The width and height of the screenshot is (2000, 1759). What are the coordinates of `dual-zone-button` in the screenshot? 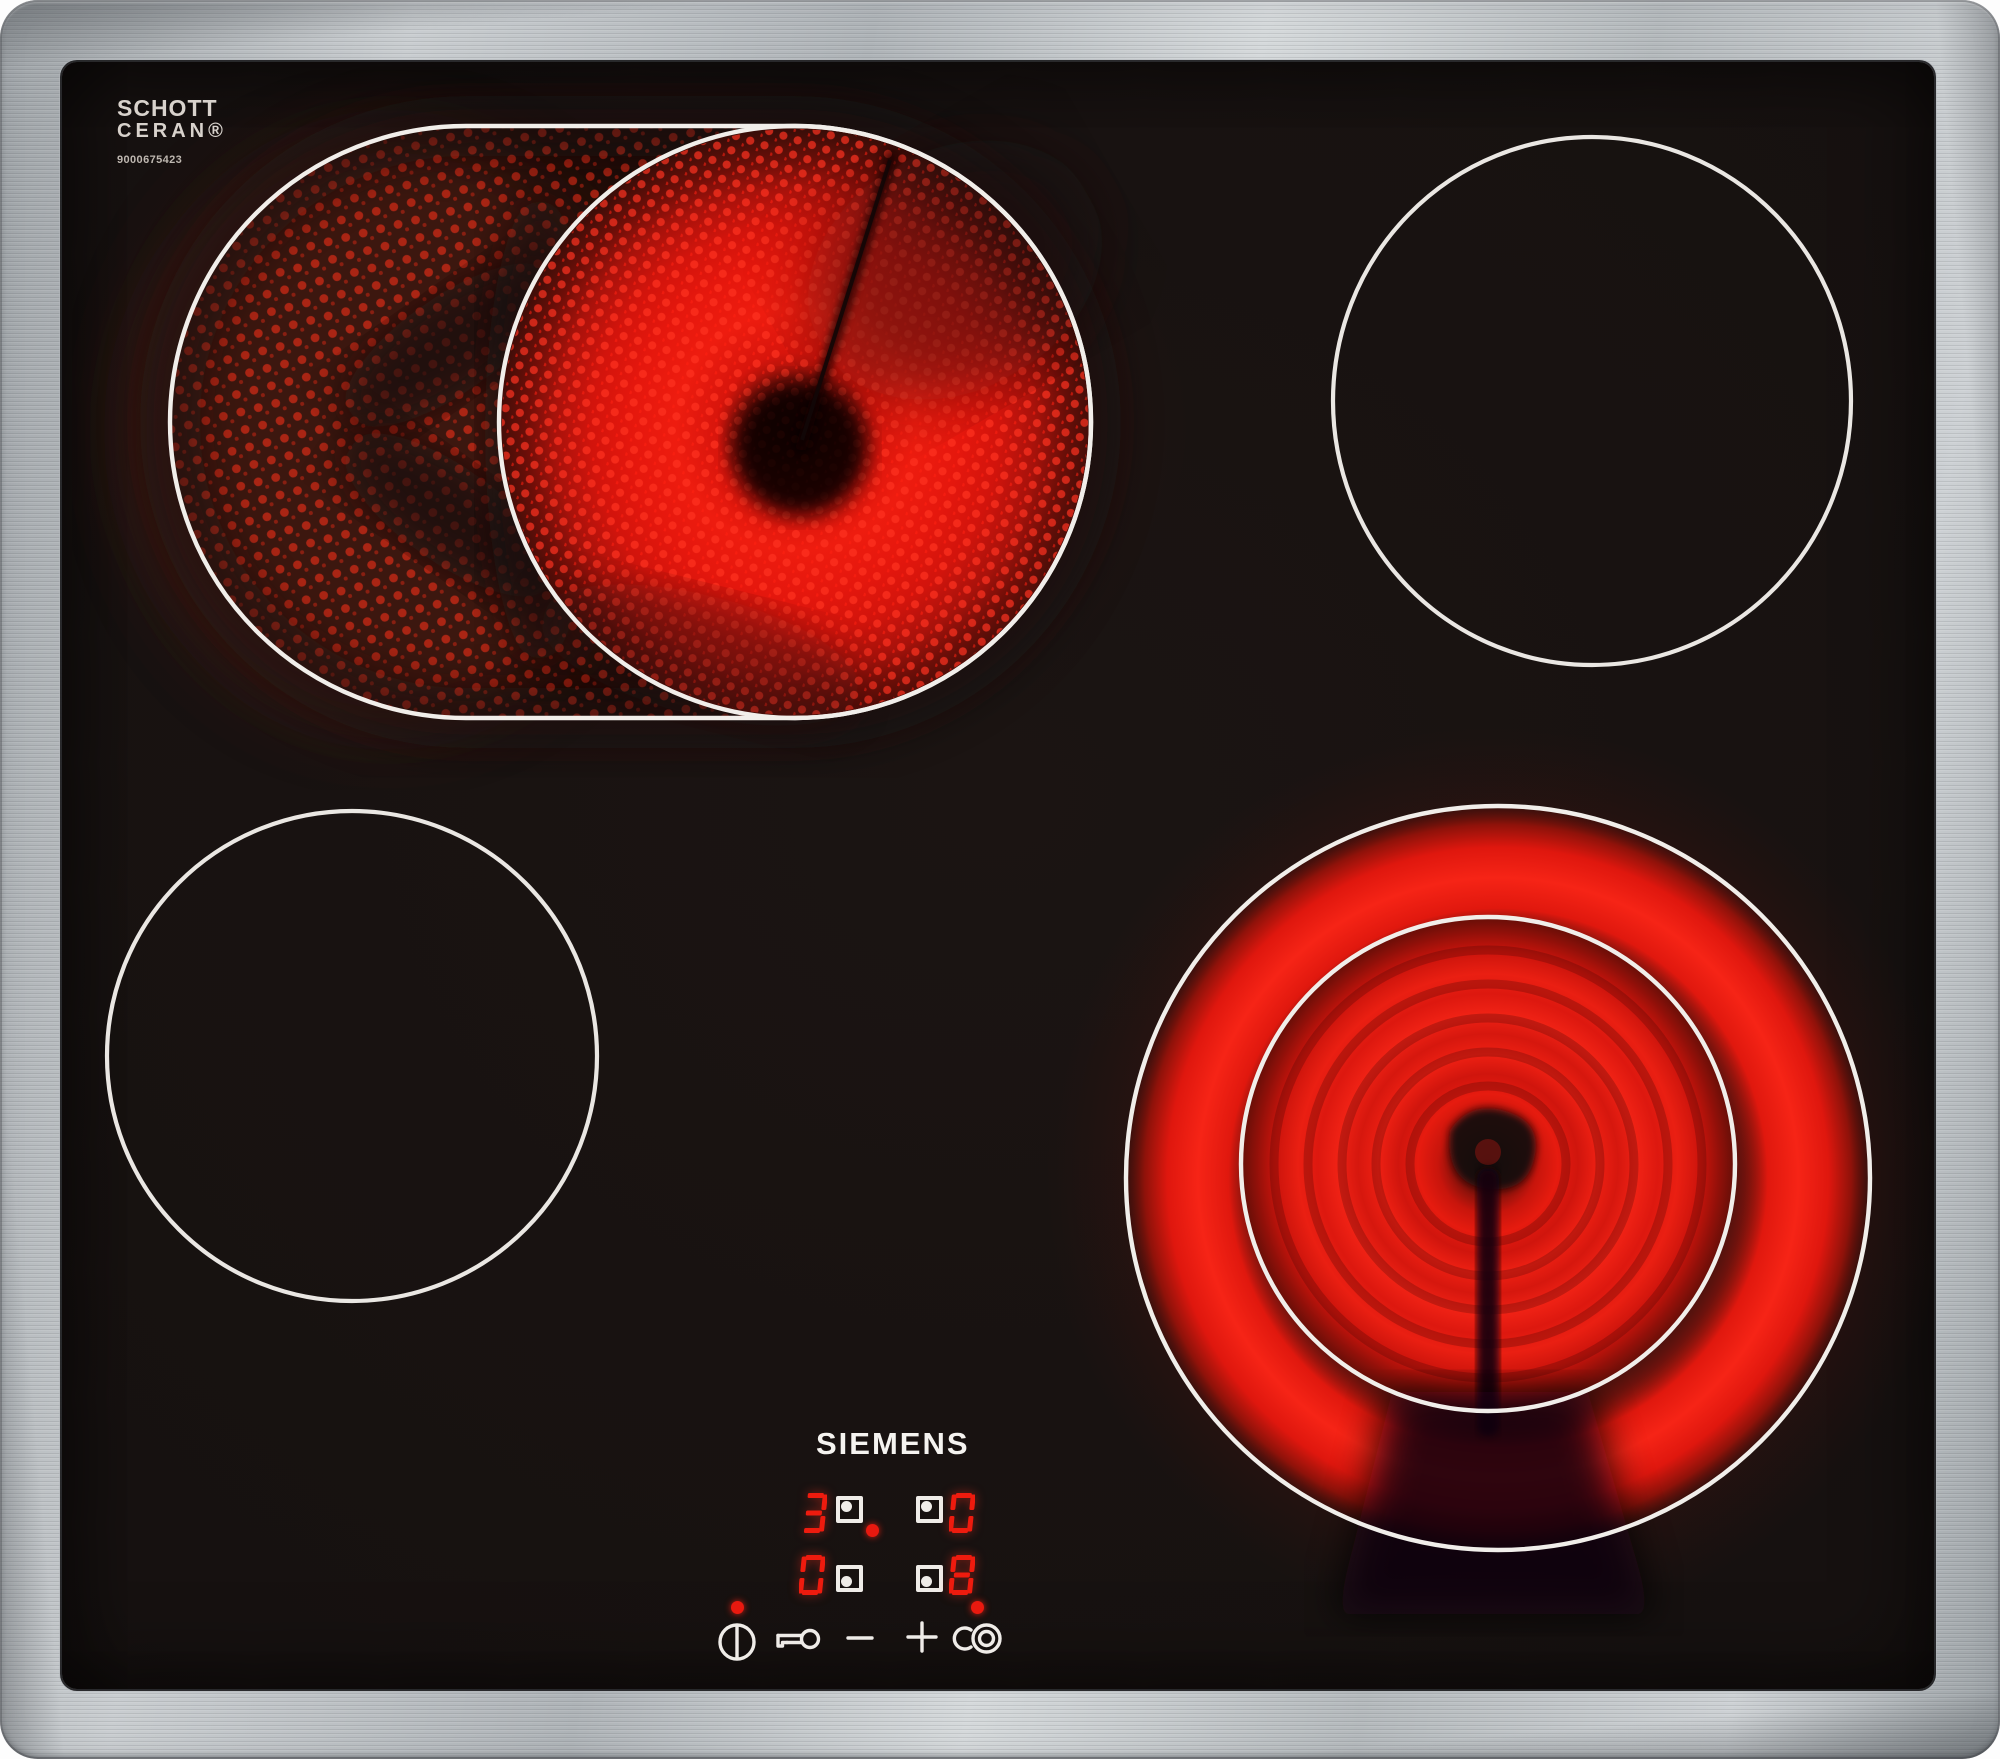 It's located at (978, 1638).